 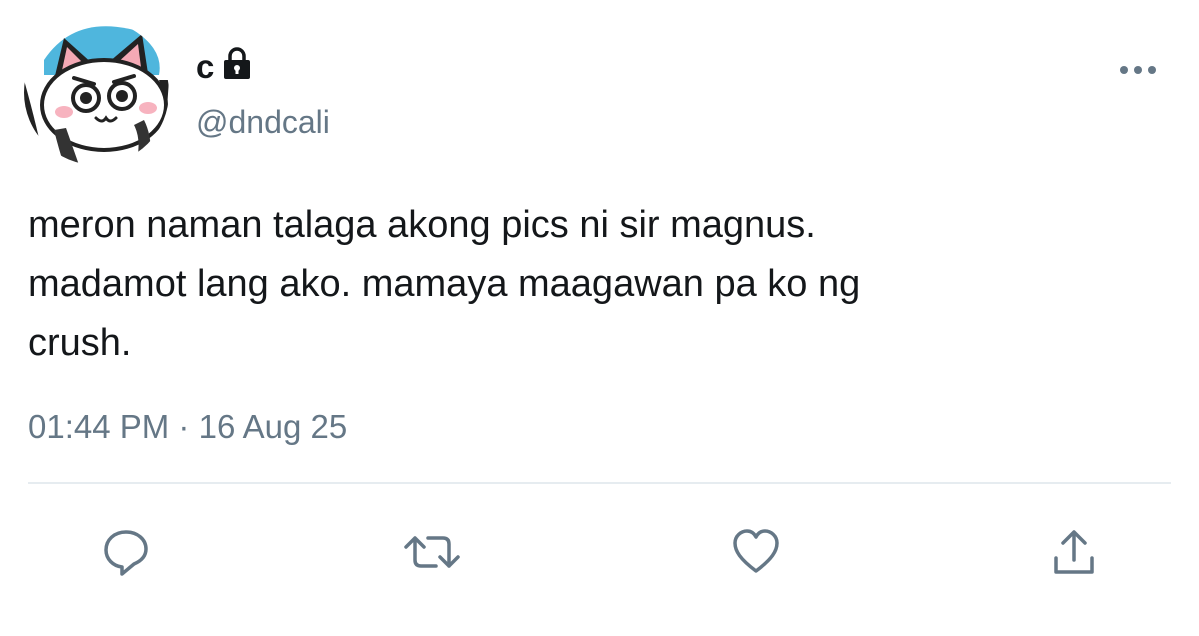 I want to click on reply-icon, so click(x=126, y=552).